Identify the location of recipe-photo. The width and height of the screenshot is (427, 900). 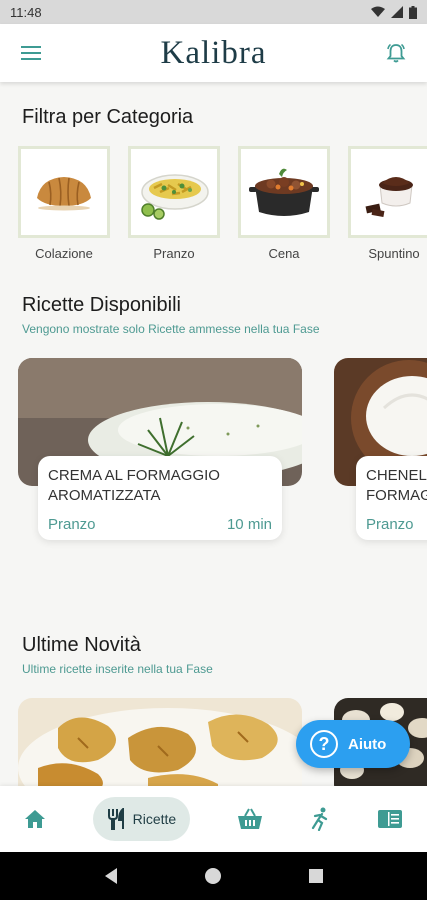
(160, 742).